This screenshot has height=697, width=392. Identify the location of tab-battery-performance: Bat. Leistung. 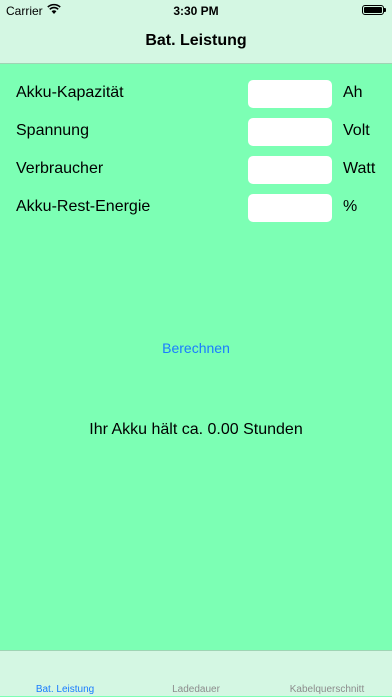
(65, 674).